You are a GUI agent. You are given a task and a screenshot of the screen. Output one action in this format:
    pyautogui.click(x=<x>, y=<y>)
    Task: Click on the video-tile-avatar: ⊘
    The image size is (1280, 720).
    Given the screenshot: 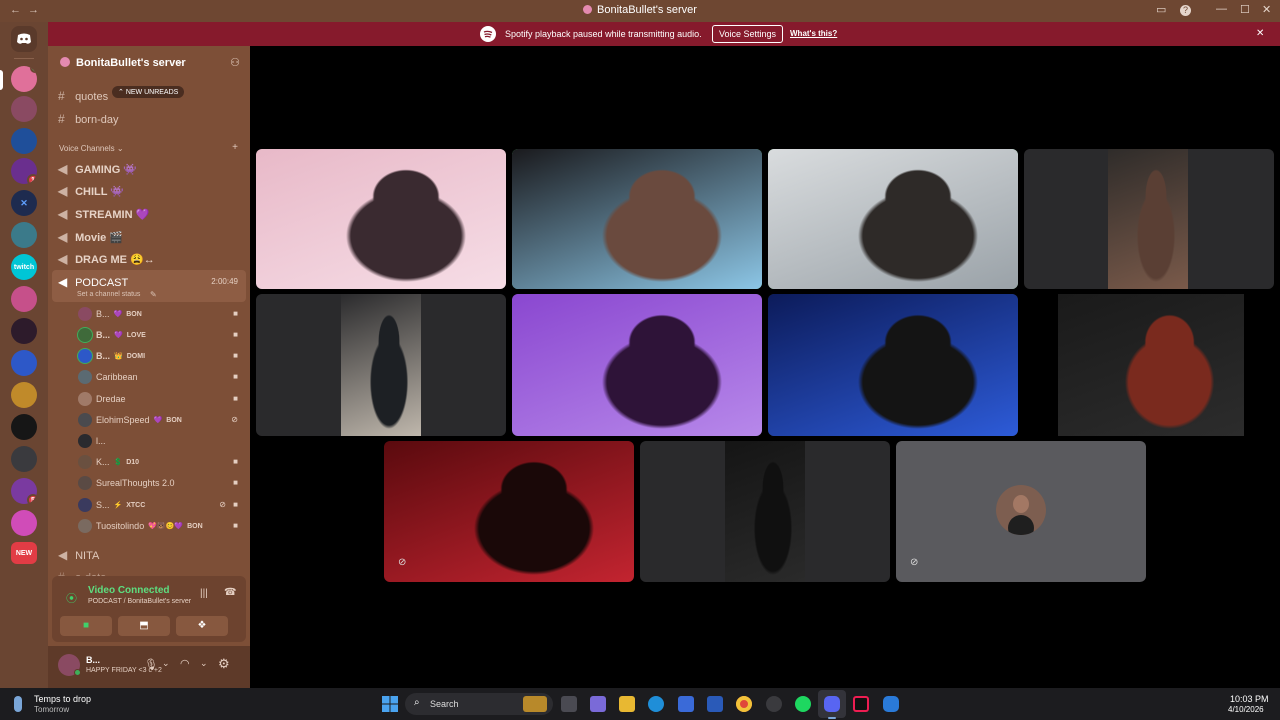 What is the action you would take?
    pyautogui.click(x=1021, y=511)
    